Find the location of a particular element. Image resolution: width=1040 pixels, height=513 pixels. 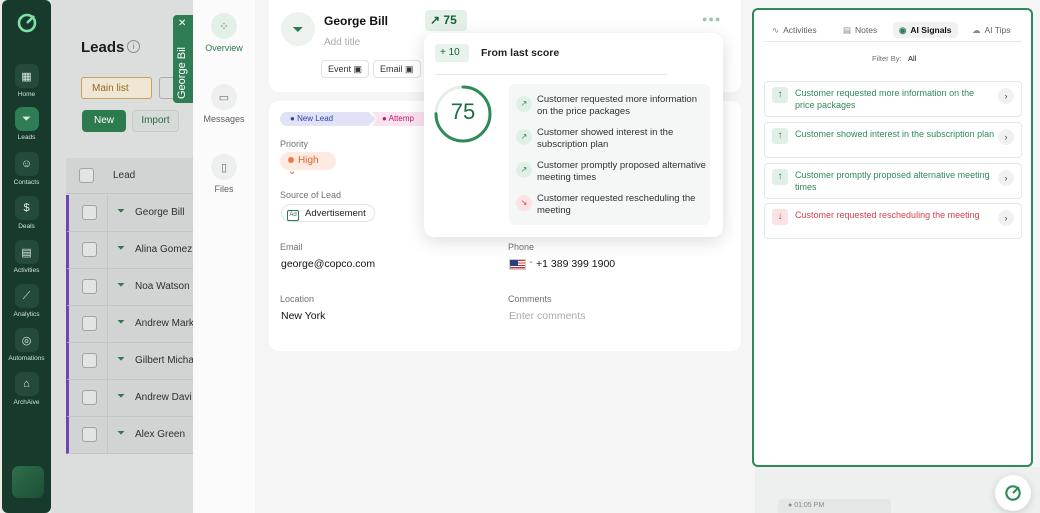

rail-item-home: ▦ Home is located at coordinates (26, 81).